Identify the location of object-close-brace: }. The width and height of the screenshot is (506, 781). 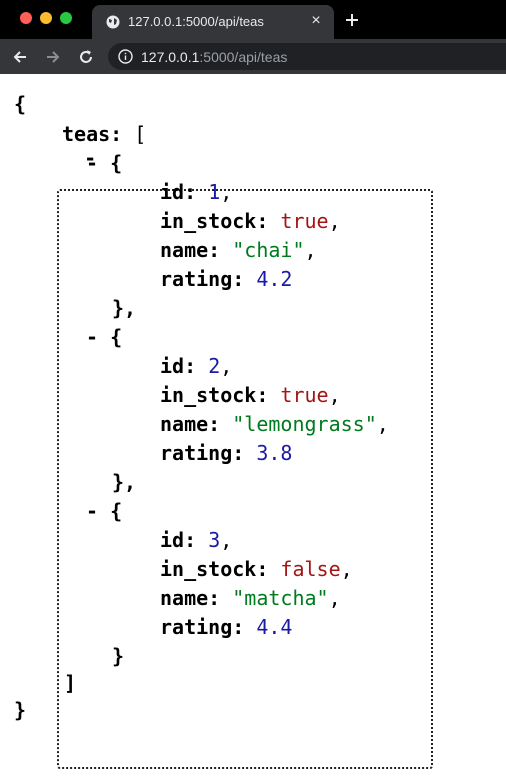
(118, 656).